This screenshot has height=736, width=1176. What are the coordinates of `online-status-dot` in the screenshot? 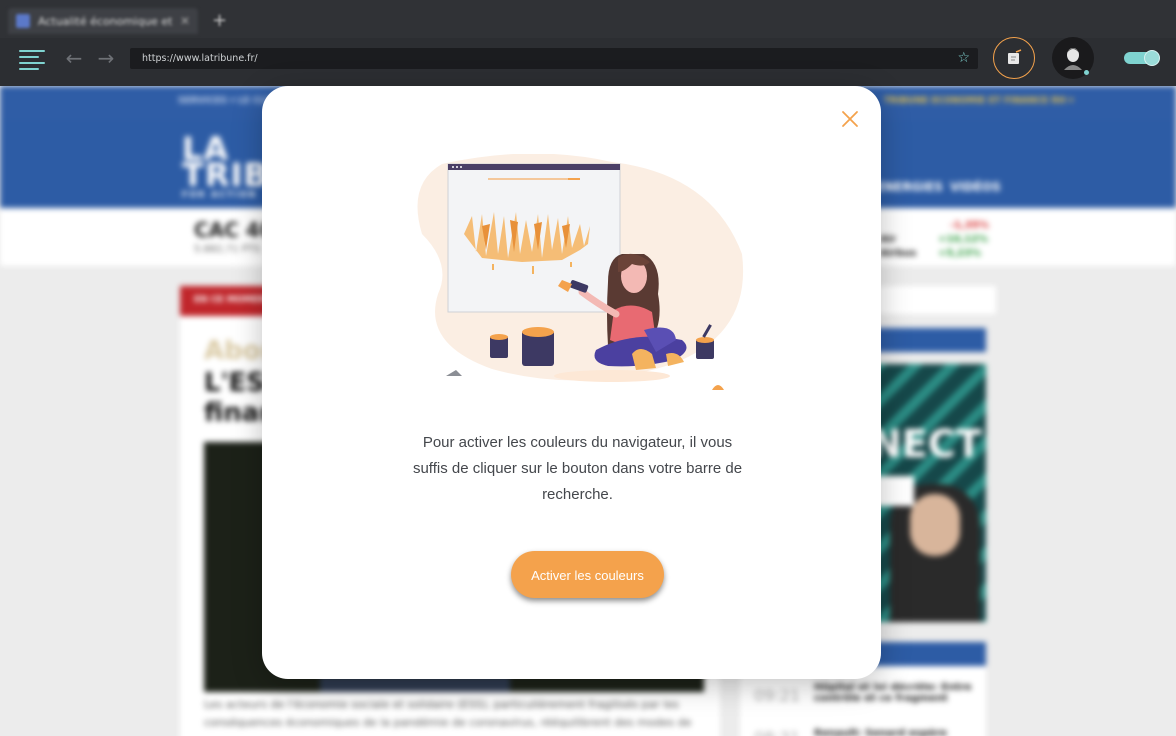 It's located at (1086, 72).